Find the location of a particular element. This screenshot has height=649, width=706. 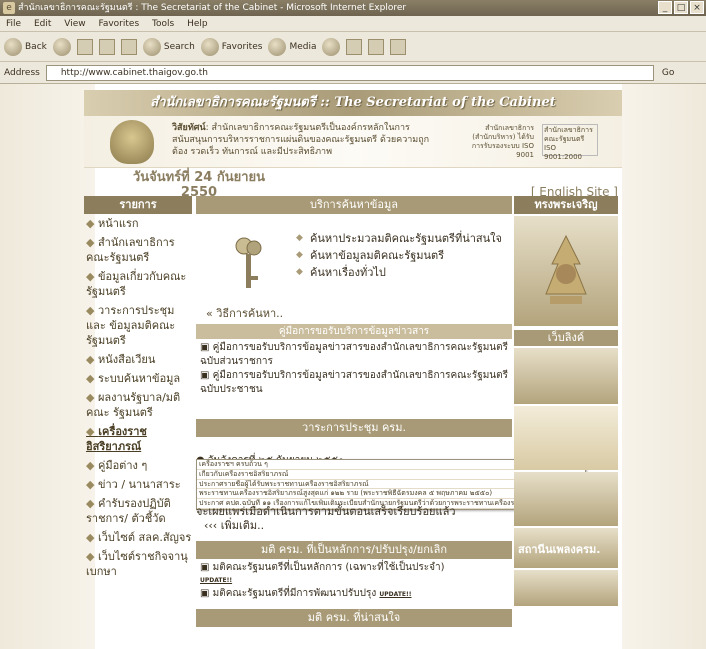

nav-item-secretariat: ◆ สำนักเลขาธิการคณะรัฐมนตรี is located at coordinates (138, 250).